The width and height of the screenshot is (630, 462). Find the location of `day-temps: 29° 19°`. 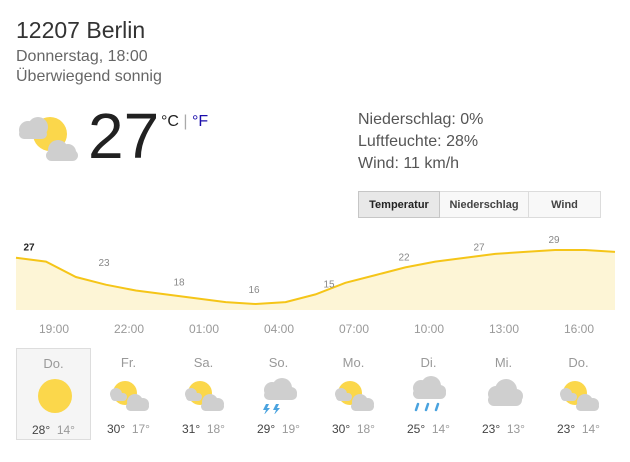

day-temps: 29° 19° is located at coordinates (278, 429).